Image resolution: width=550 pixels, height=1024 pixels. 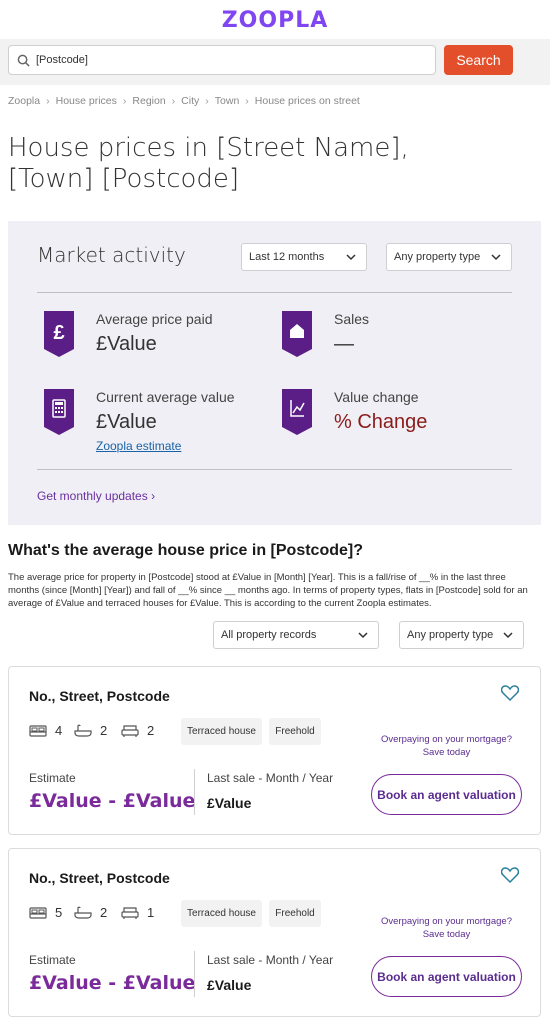 What do you see at coordinates (154, 319) in the screenshot?
I see `average-price-label: Average price paid` at bounding box center [154, 319].